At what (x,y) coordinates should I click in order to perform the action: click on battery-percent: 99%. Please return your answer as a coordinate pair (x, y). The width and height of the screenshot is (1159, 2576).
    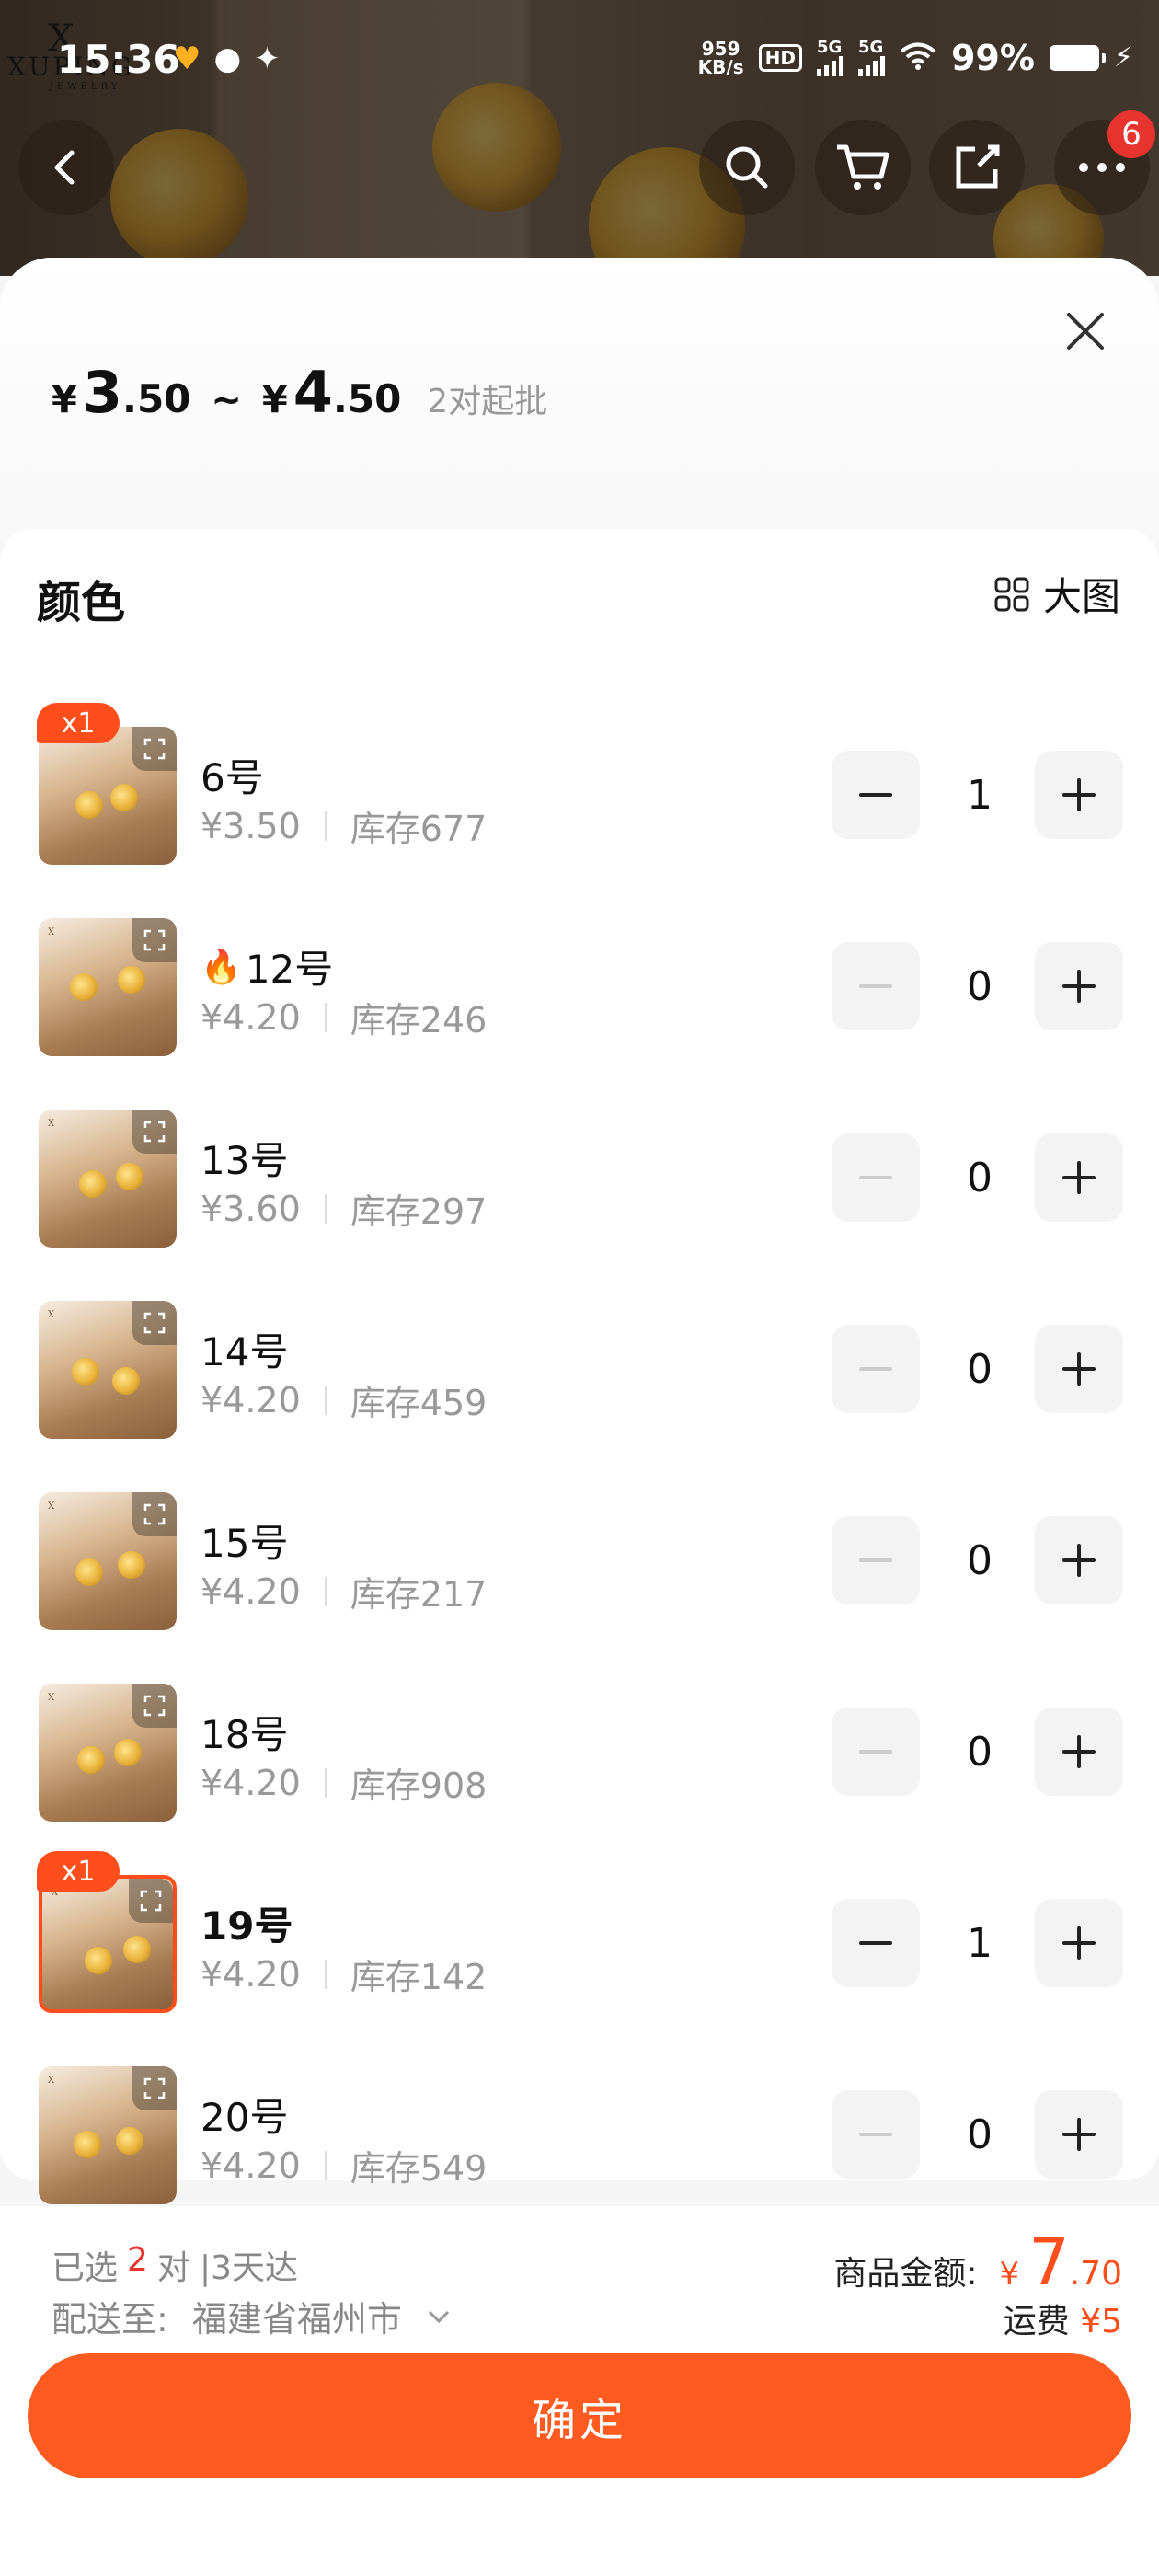
    Looking at the image, I should click on (992, 57).